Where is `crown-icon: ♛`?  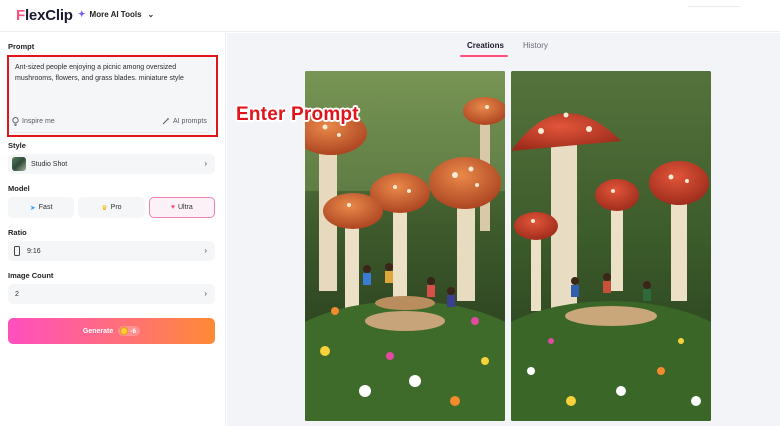 crown-icon: ♛ is located at coordinates (104, 208).